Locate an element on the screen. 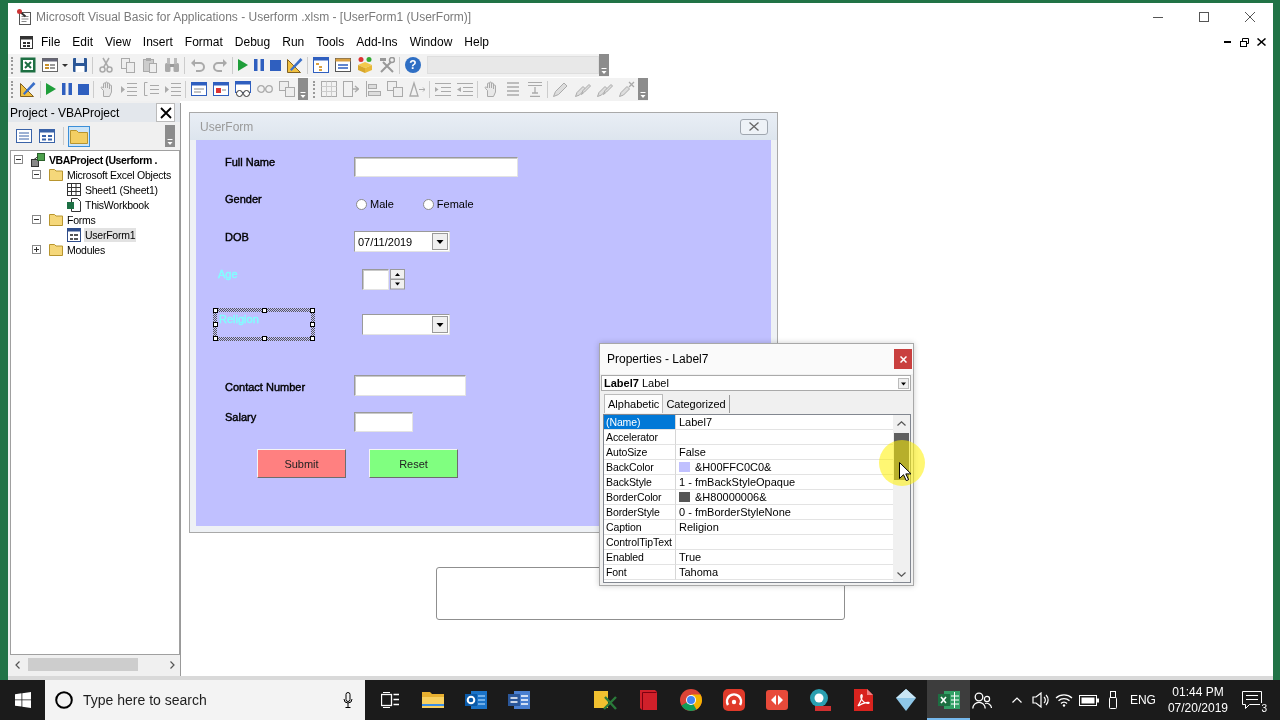 The width and height of the screenshot is (1280, 720). radio-option: Female is located at coordinates (448, 204).